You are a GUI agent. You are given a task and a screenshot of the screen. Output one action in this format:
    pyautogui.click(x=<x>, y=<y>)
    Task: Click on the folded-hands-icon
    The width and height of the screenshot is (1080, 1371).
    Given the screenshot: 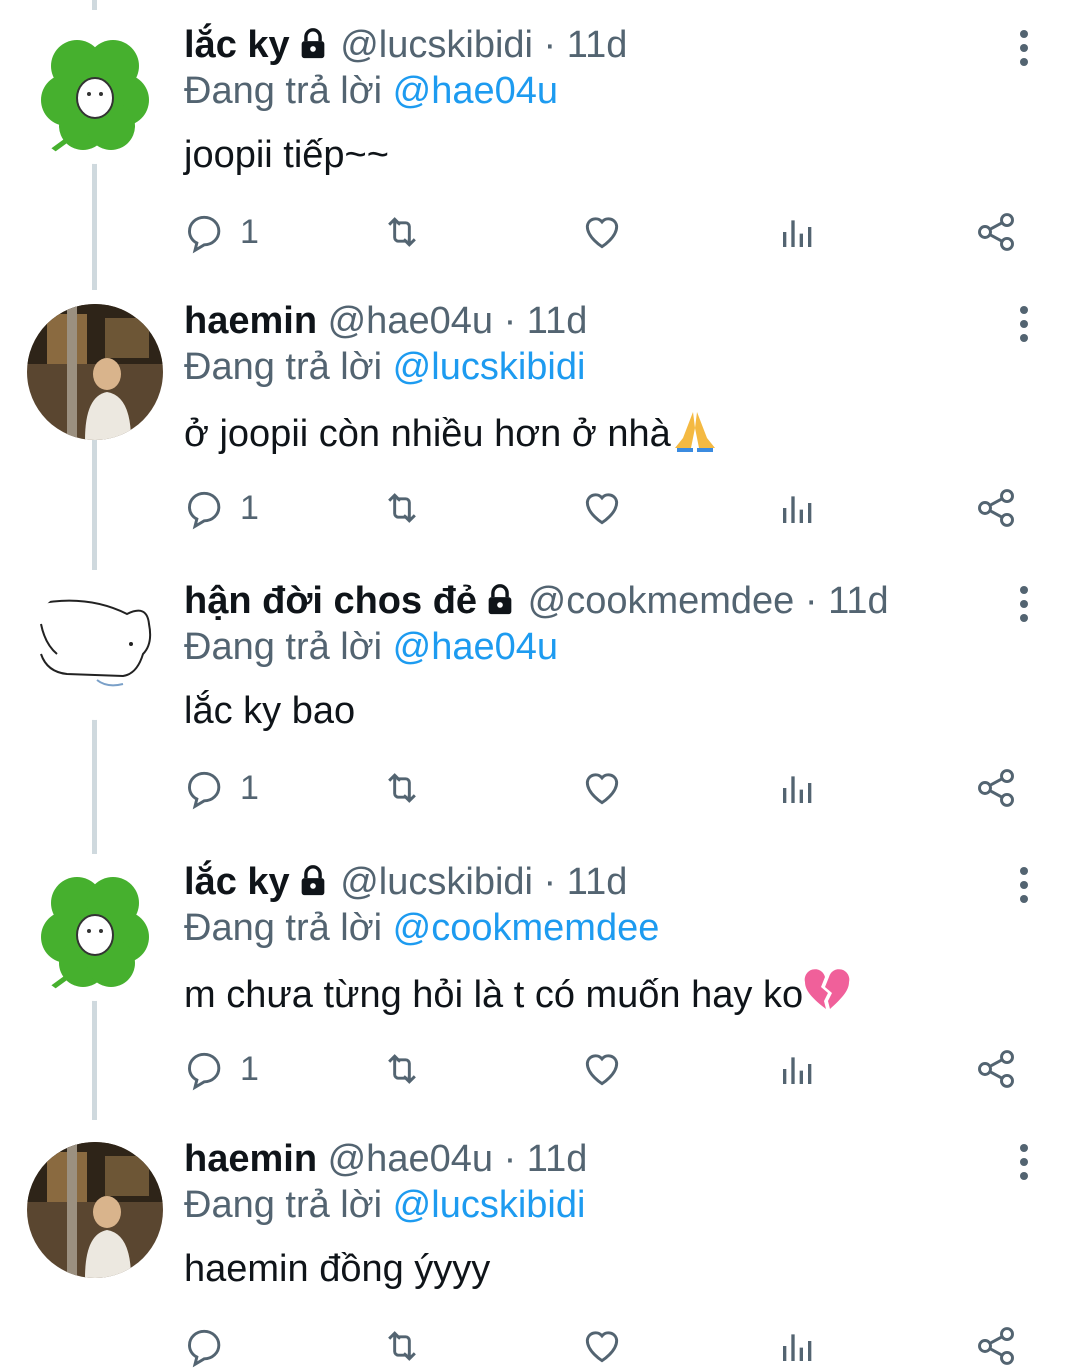 What is the action you would take?
    pyautogui.click(x=695, y=435)
    